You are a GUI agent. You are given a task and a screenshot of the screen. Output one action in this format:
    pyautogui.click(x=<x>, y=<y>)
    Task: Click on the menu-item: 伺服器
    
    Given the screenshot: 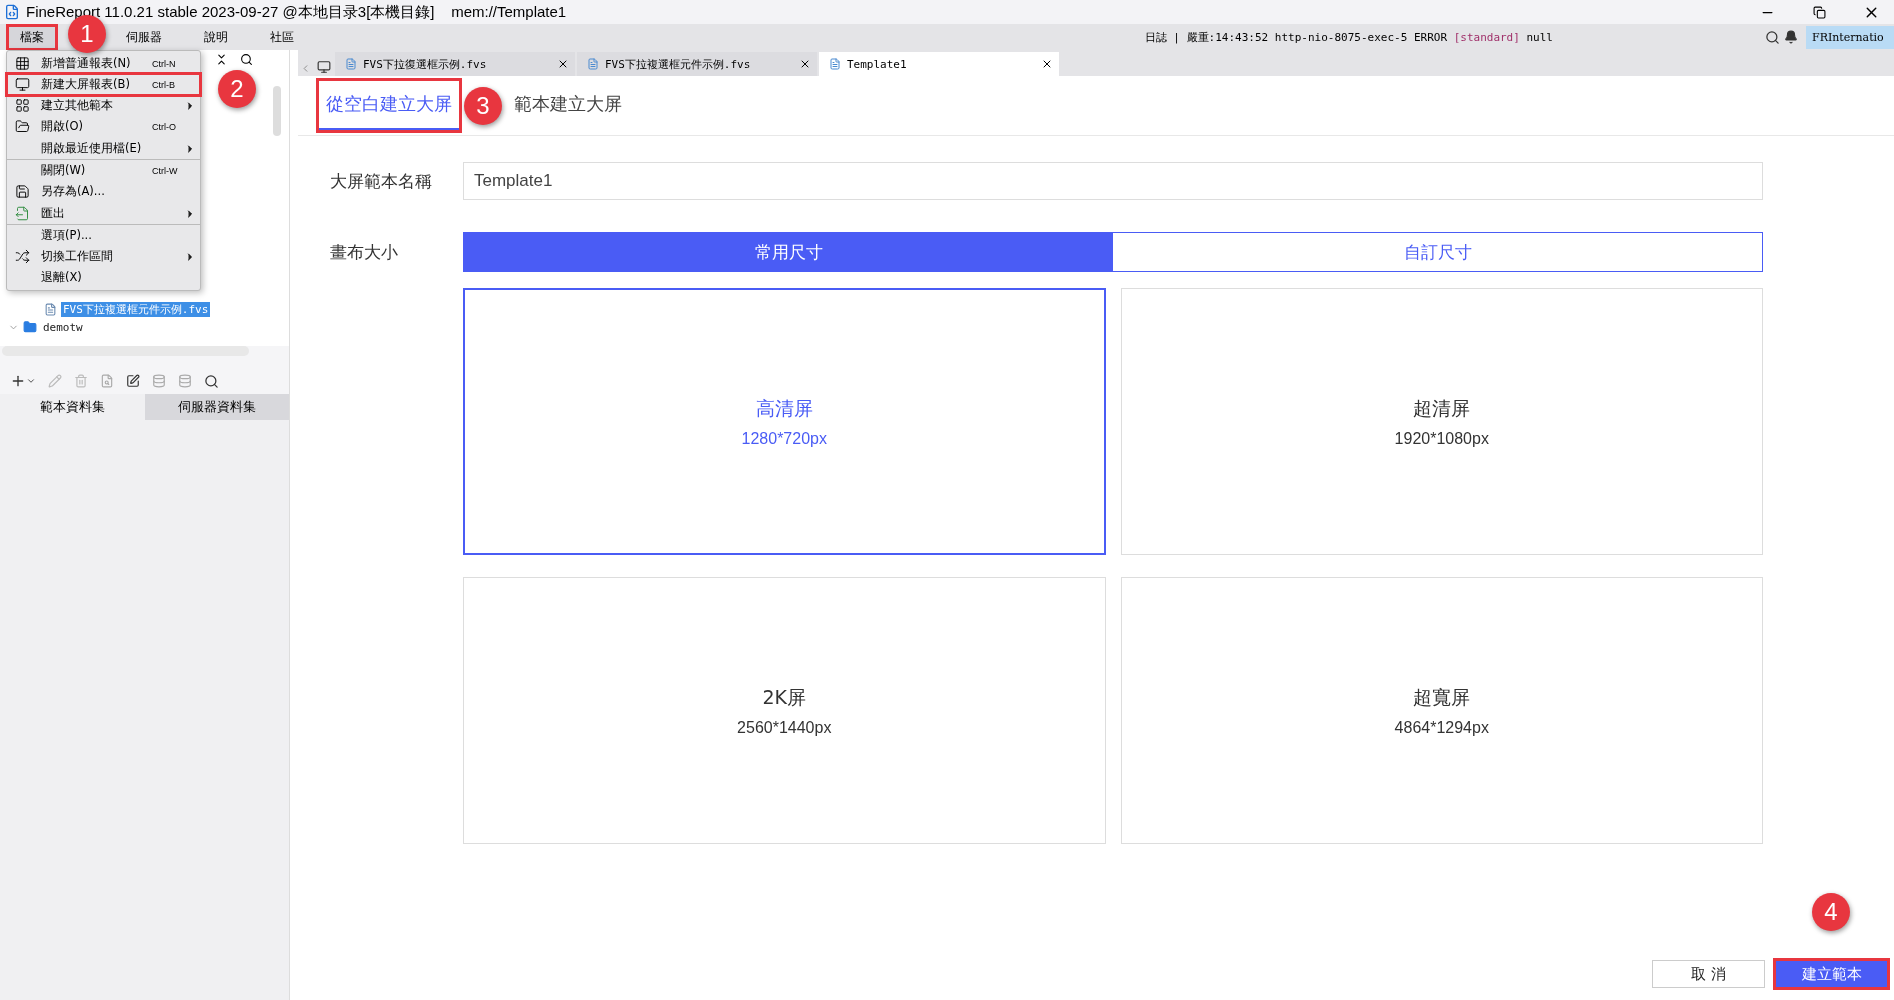 What is the action you would take?
    pyautogui.click(x=144, y=37)
    